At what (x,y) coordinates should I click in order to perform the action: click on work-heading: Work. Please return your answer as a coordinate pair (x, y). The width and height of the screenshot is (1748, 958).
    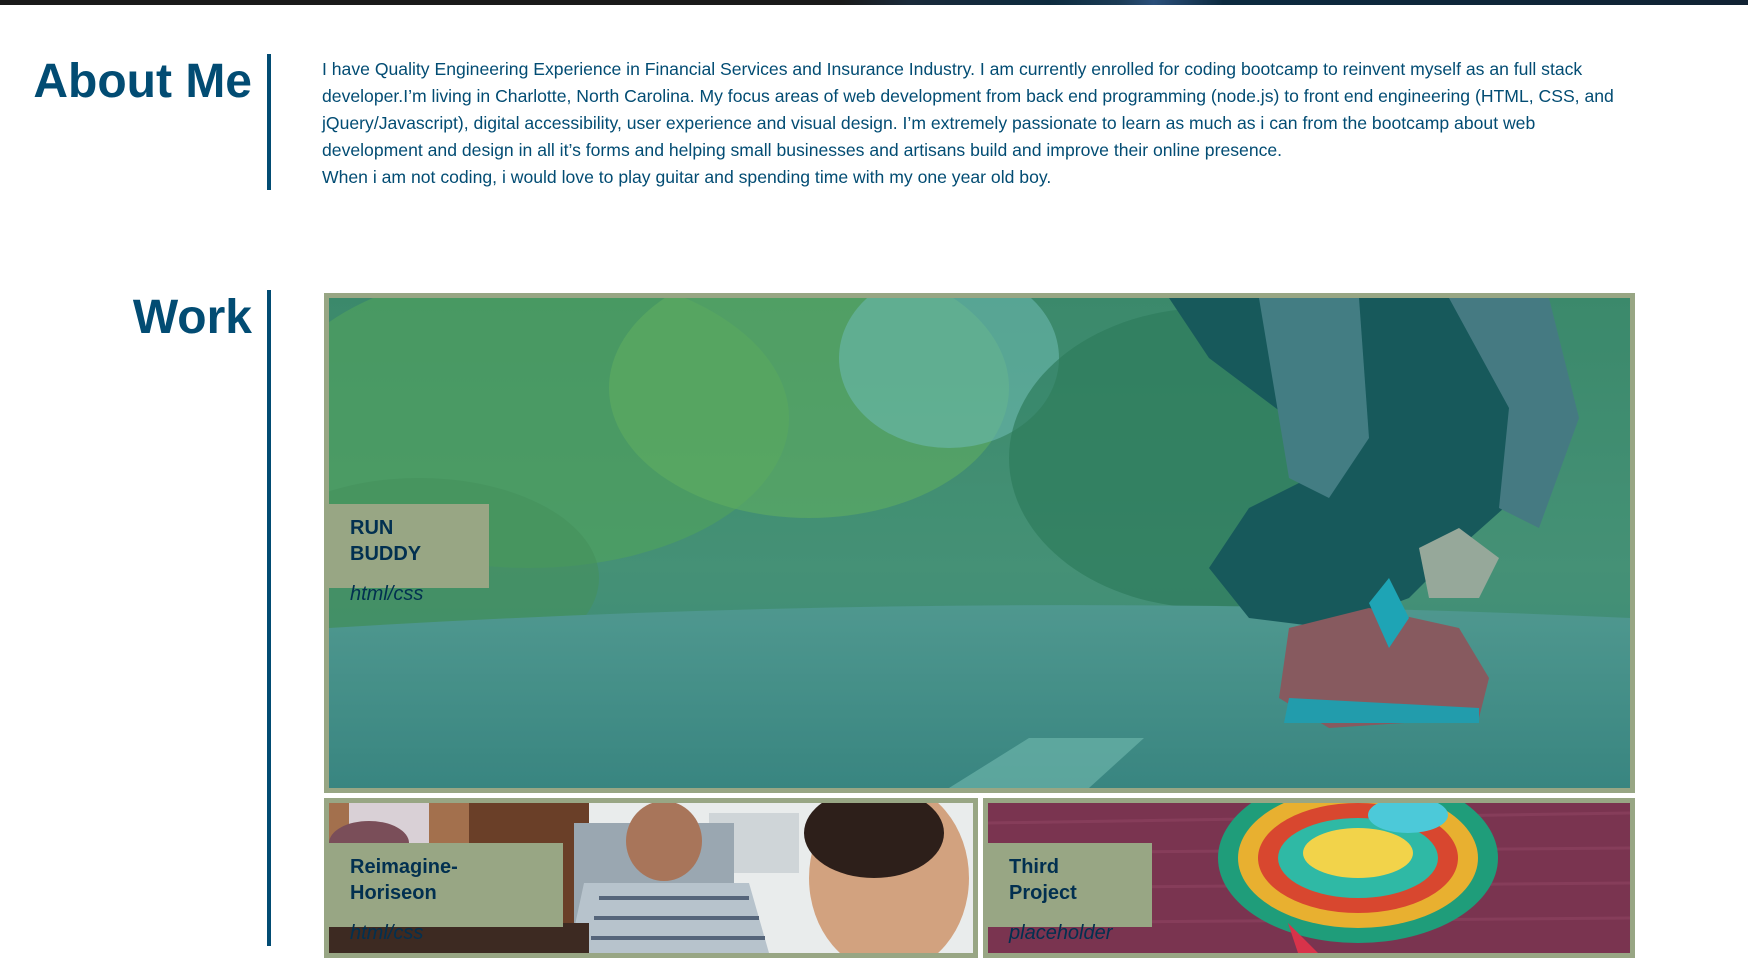
    Looking at the image, I should click on (192, 317).